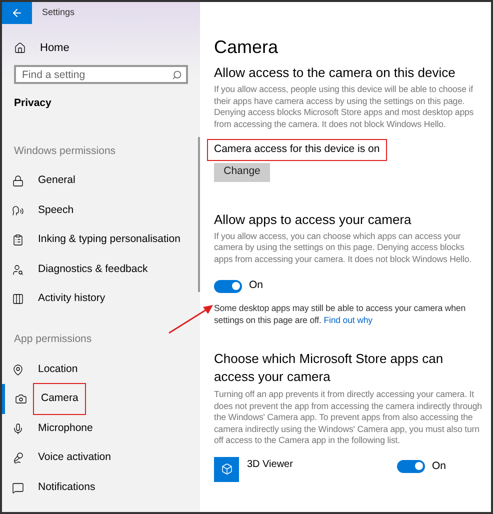 This screenshot has width=493, height=514. Describe the element at coordinates (101, 429) in the screenshot. I see `nav-item: Microphone` at that location.